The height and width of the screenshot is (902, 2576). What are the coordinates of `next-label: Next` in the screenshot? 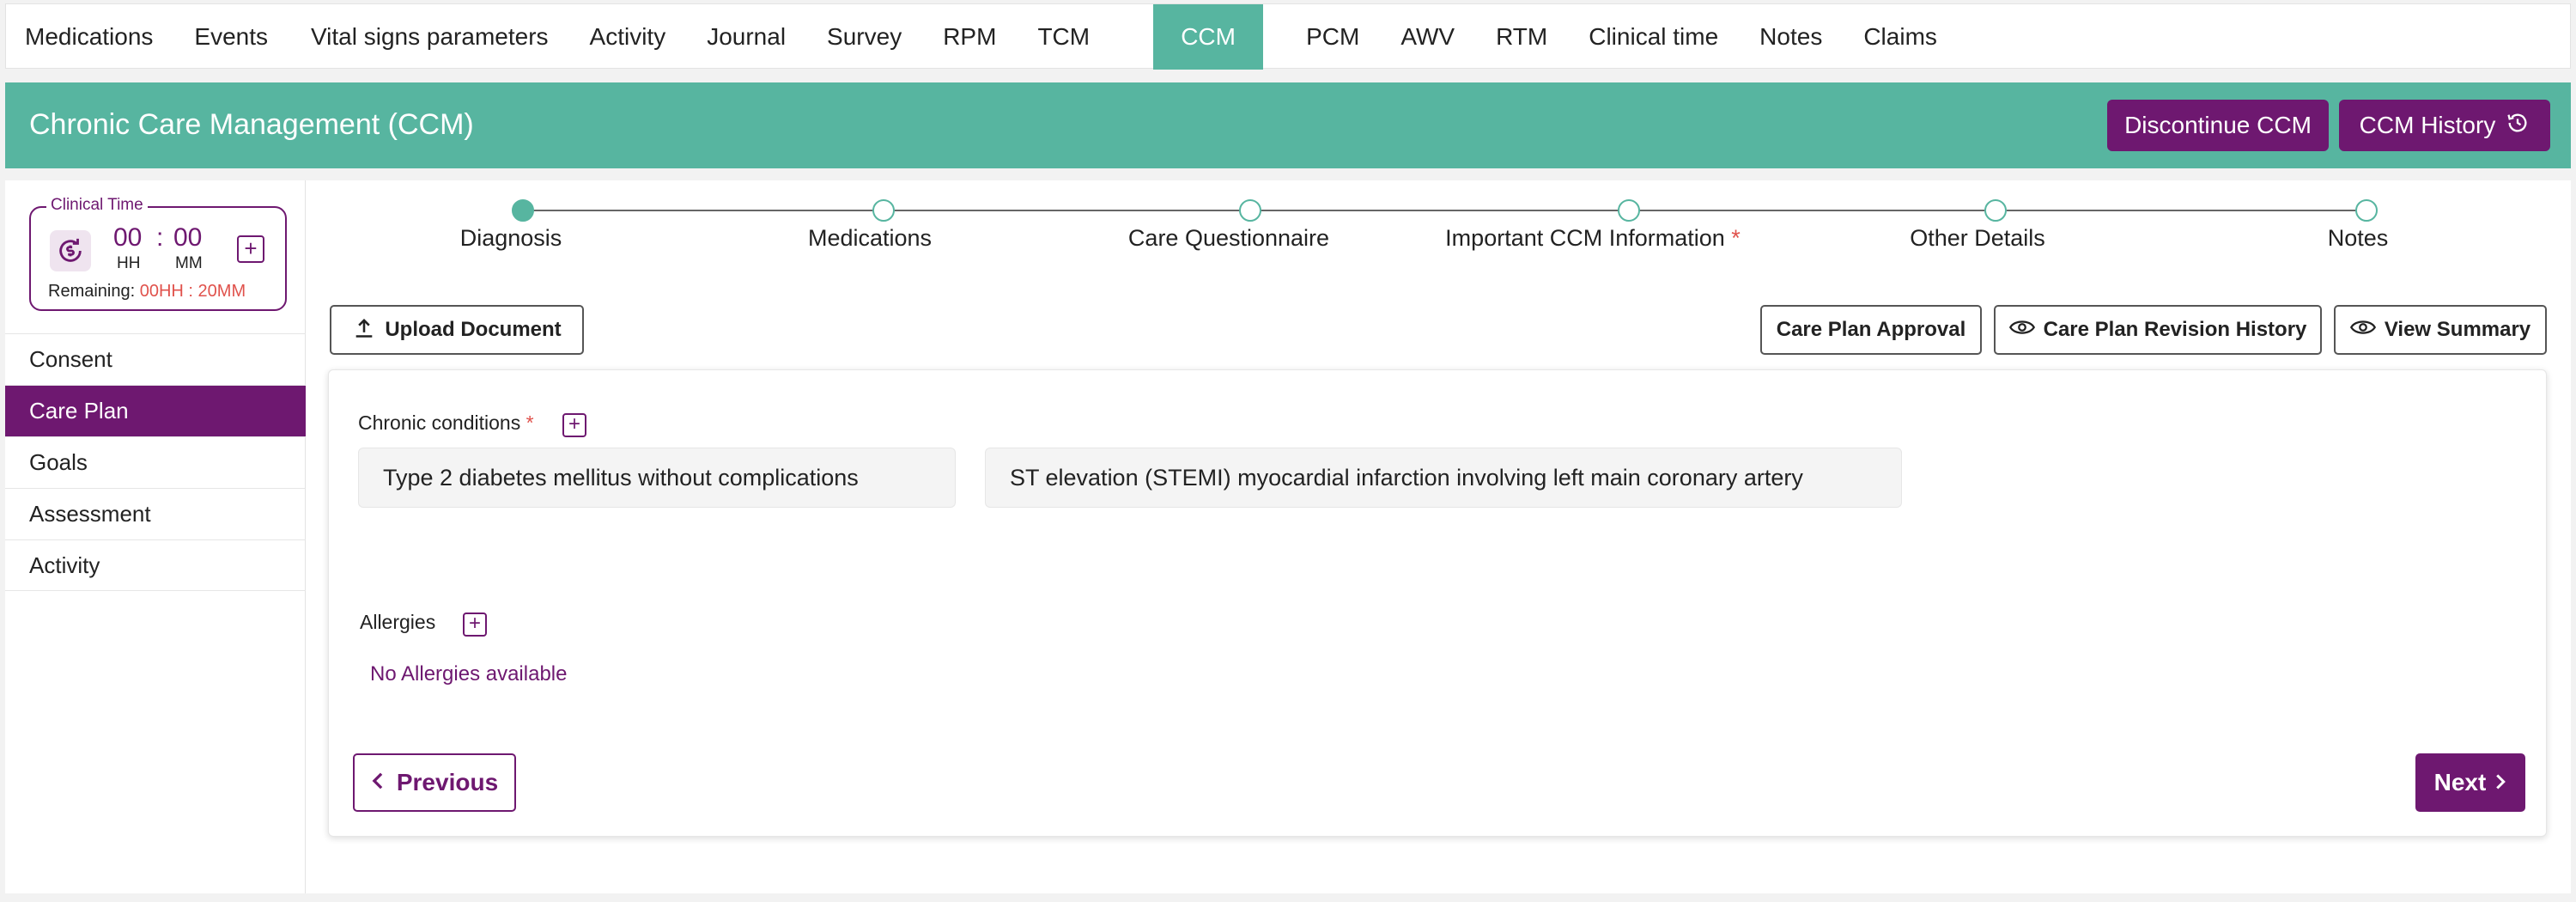 It's located at (2460, 782).